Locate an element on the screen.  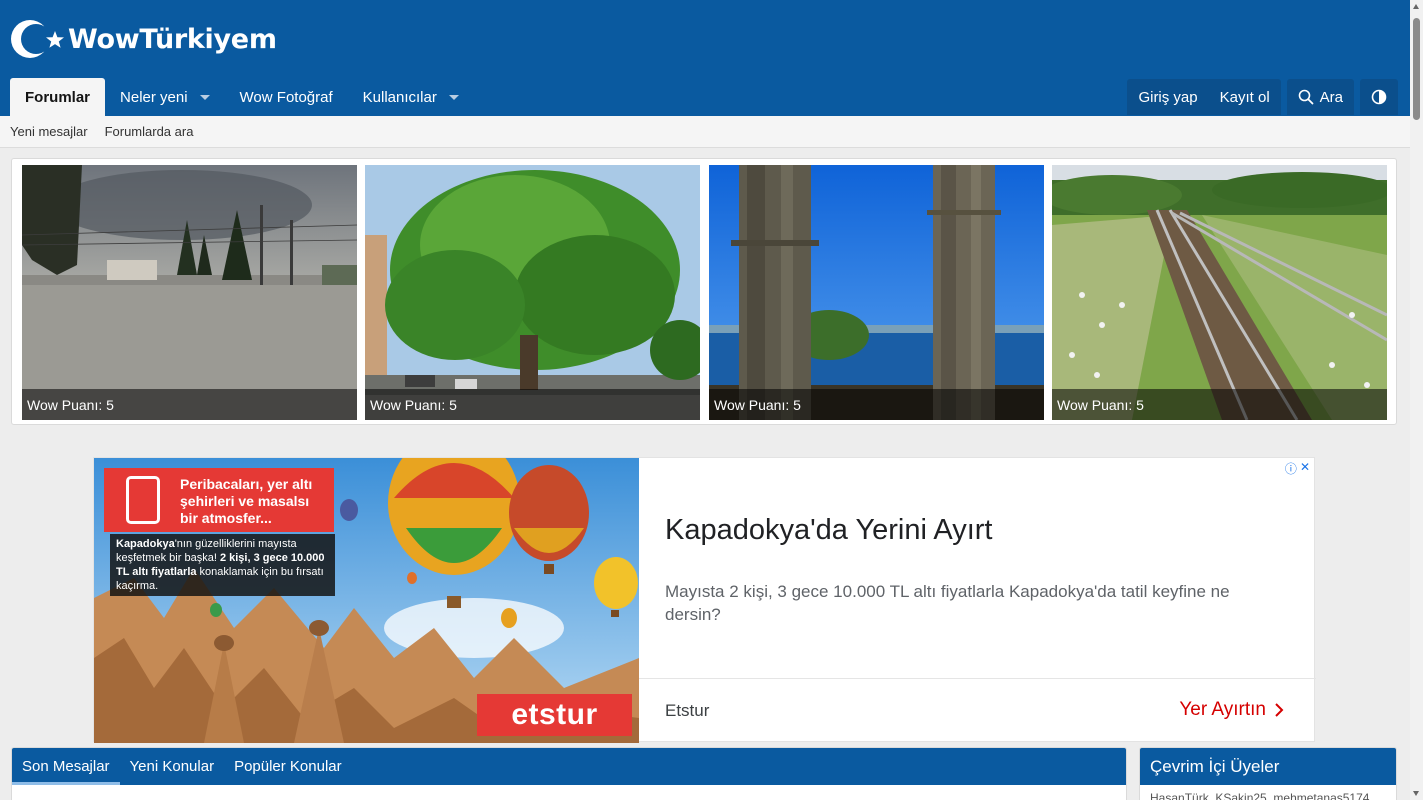
tab-forumlar: Forumlar is located at coordinates (58, 97).